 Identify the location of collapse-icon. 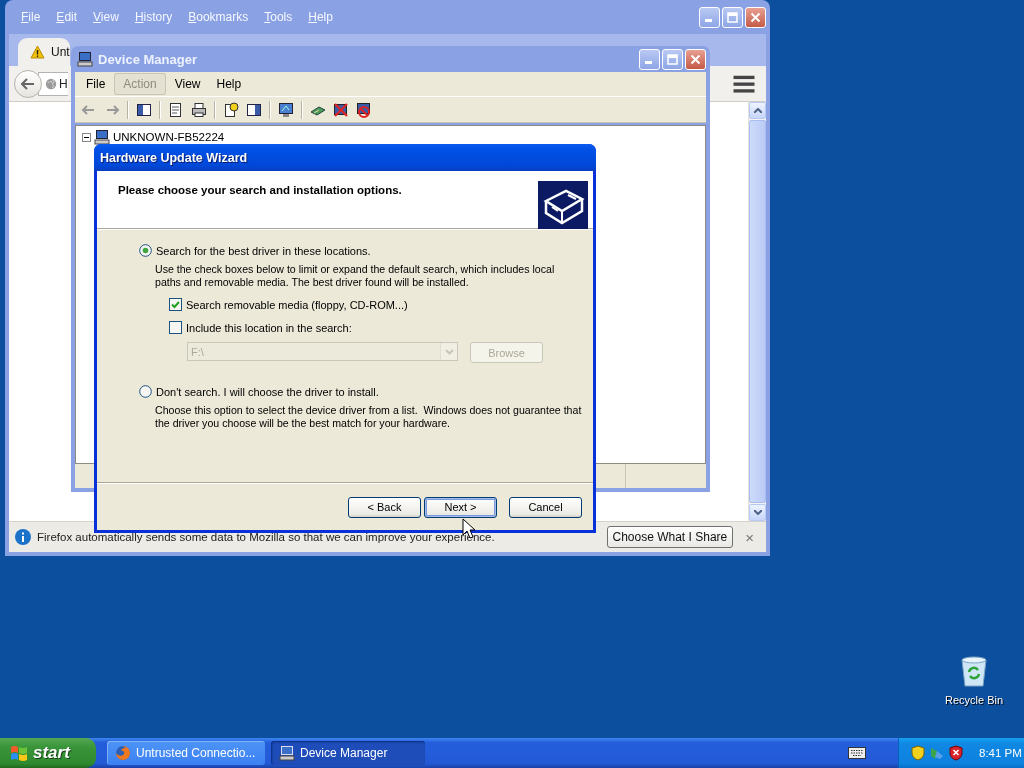
(86, 137).